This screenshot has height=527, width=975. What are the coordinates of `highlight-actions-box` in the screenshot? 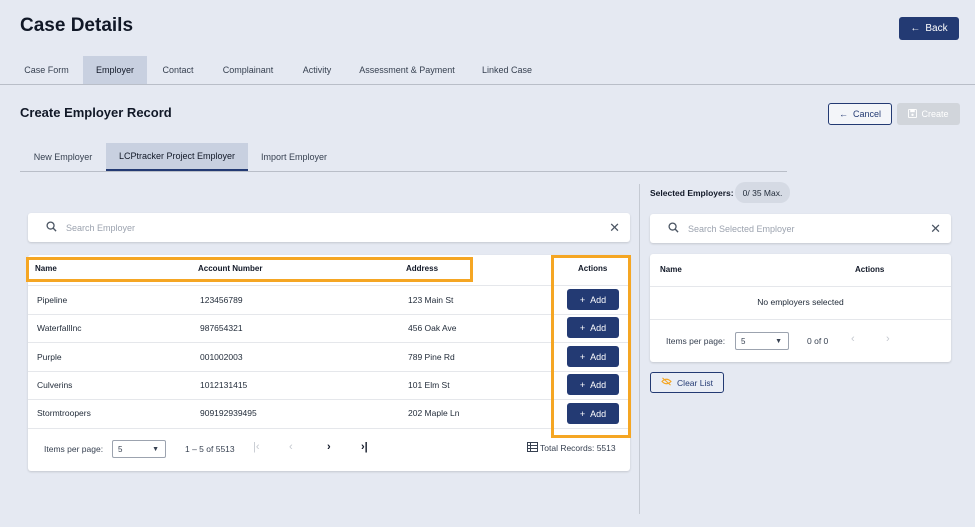 It's located at (591, 346).